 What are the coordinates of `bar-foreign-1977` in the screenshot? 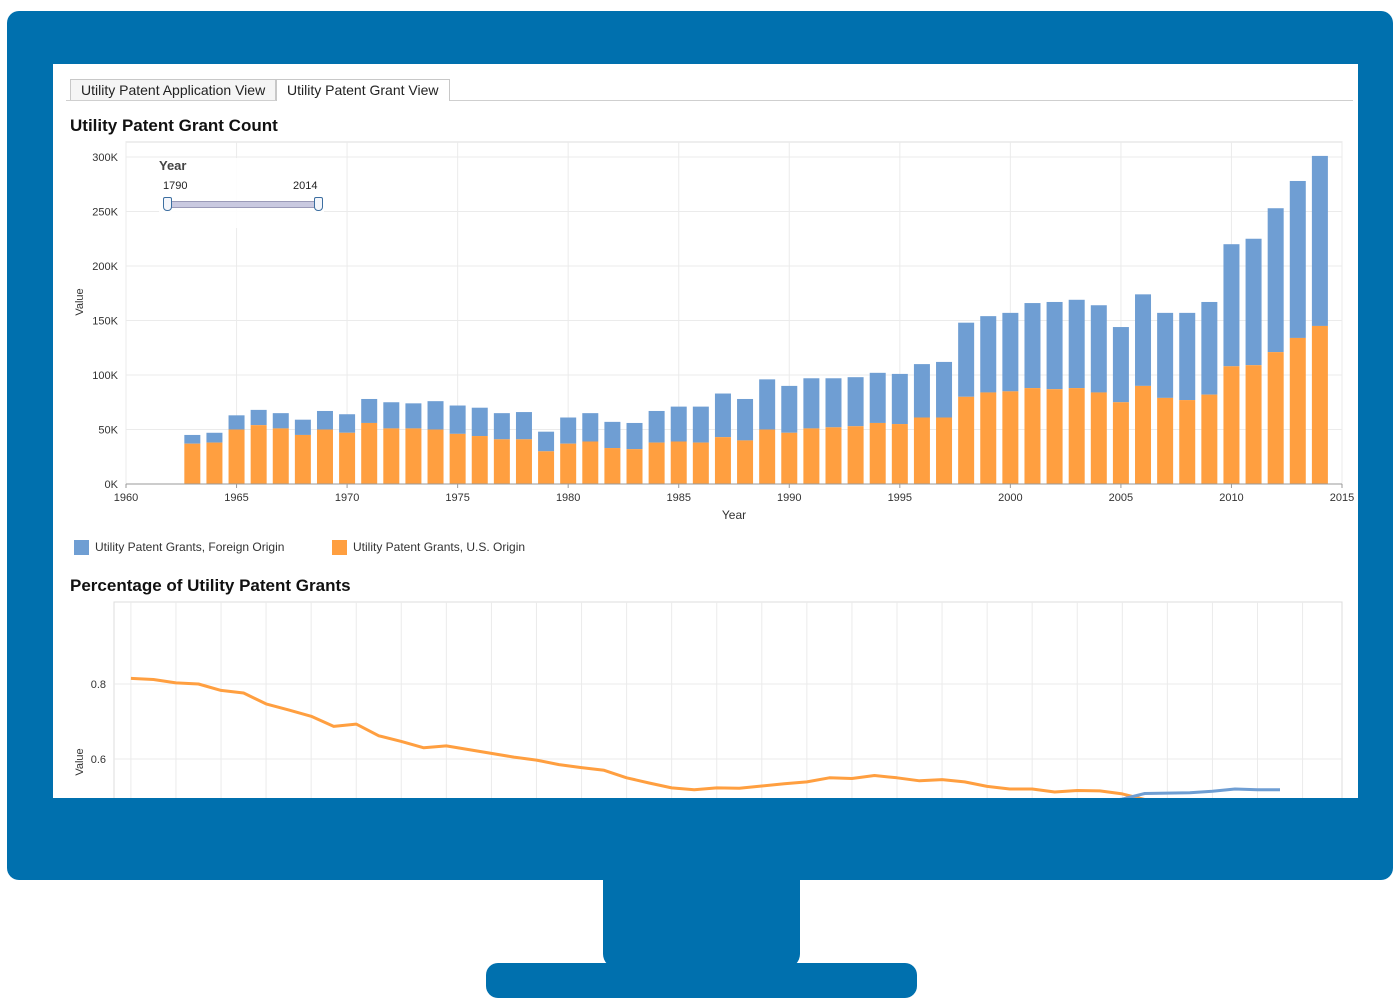 It's located at (501, 426).